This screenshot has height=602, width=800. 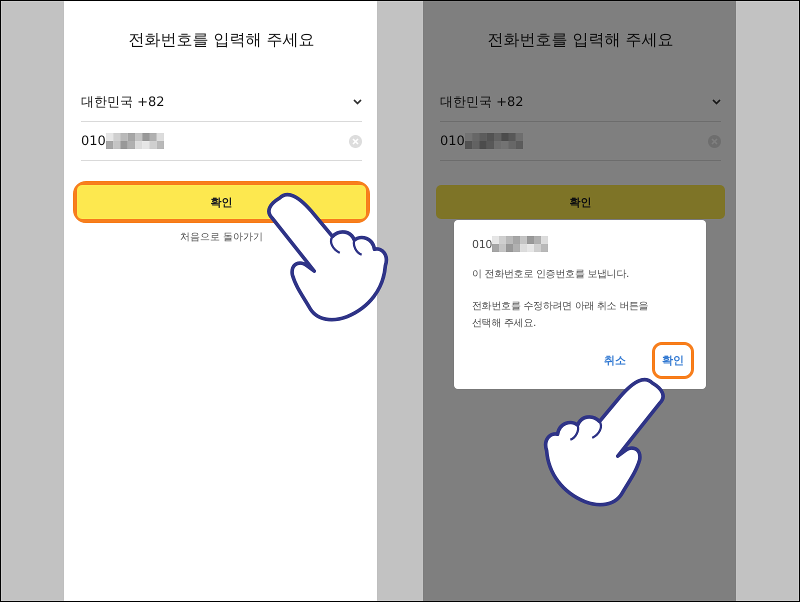 I want to click on dialog-button: 취소, so click(x=615, y=360).